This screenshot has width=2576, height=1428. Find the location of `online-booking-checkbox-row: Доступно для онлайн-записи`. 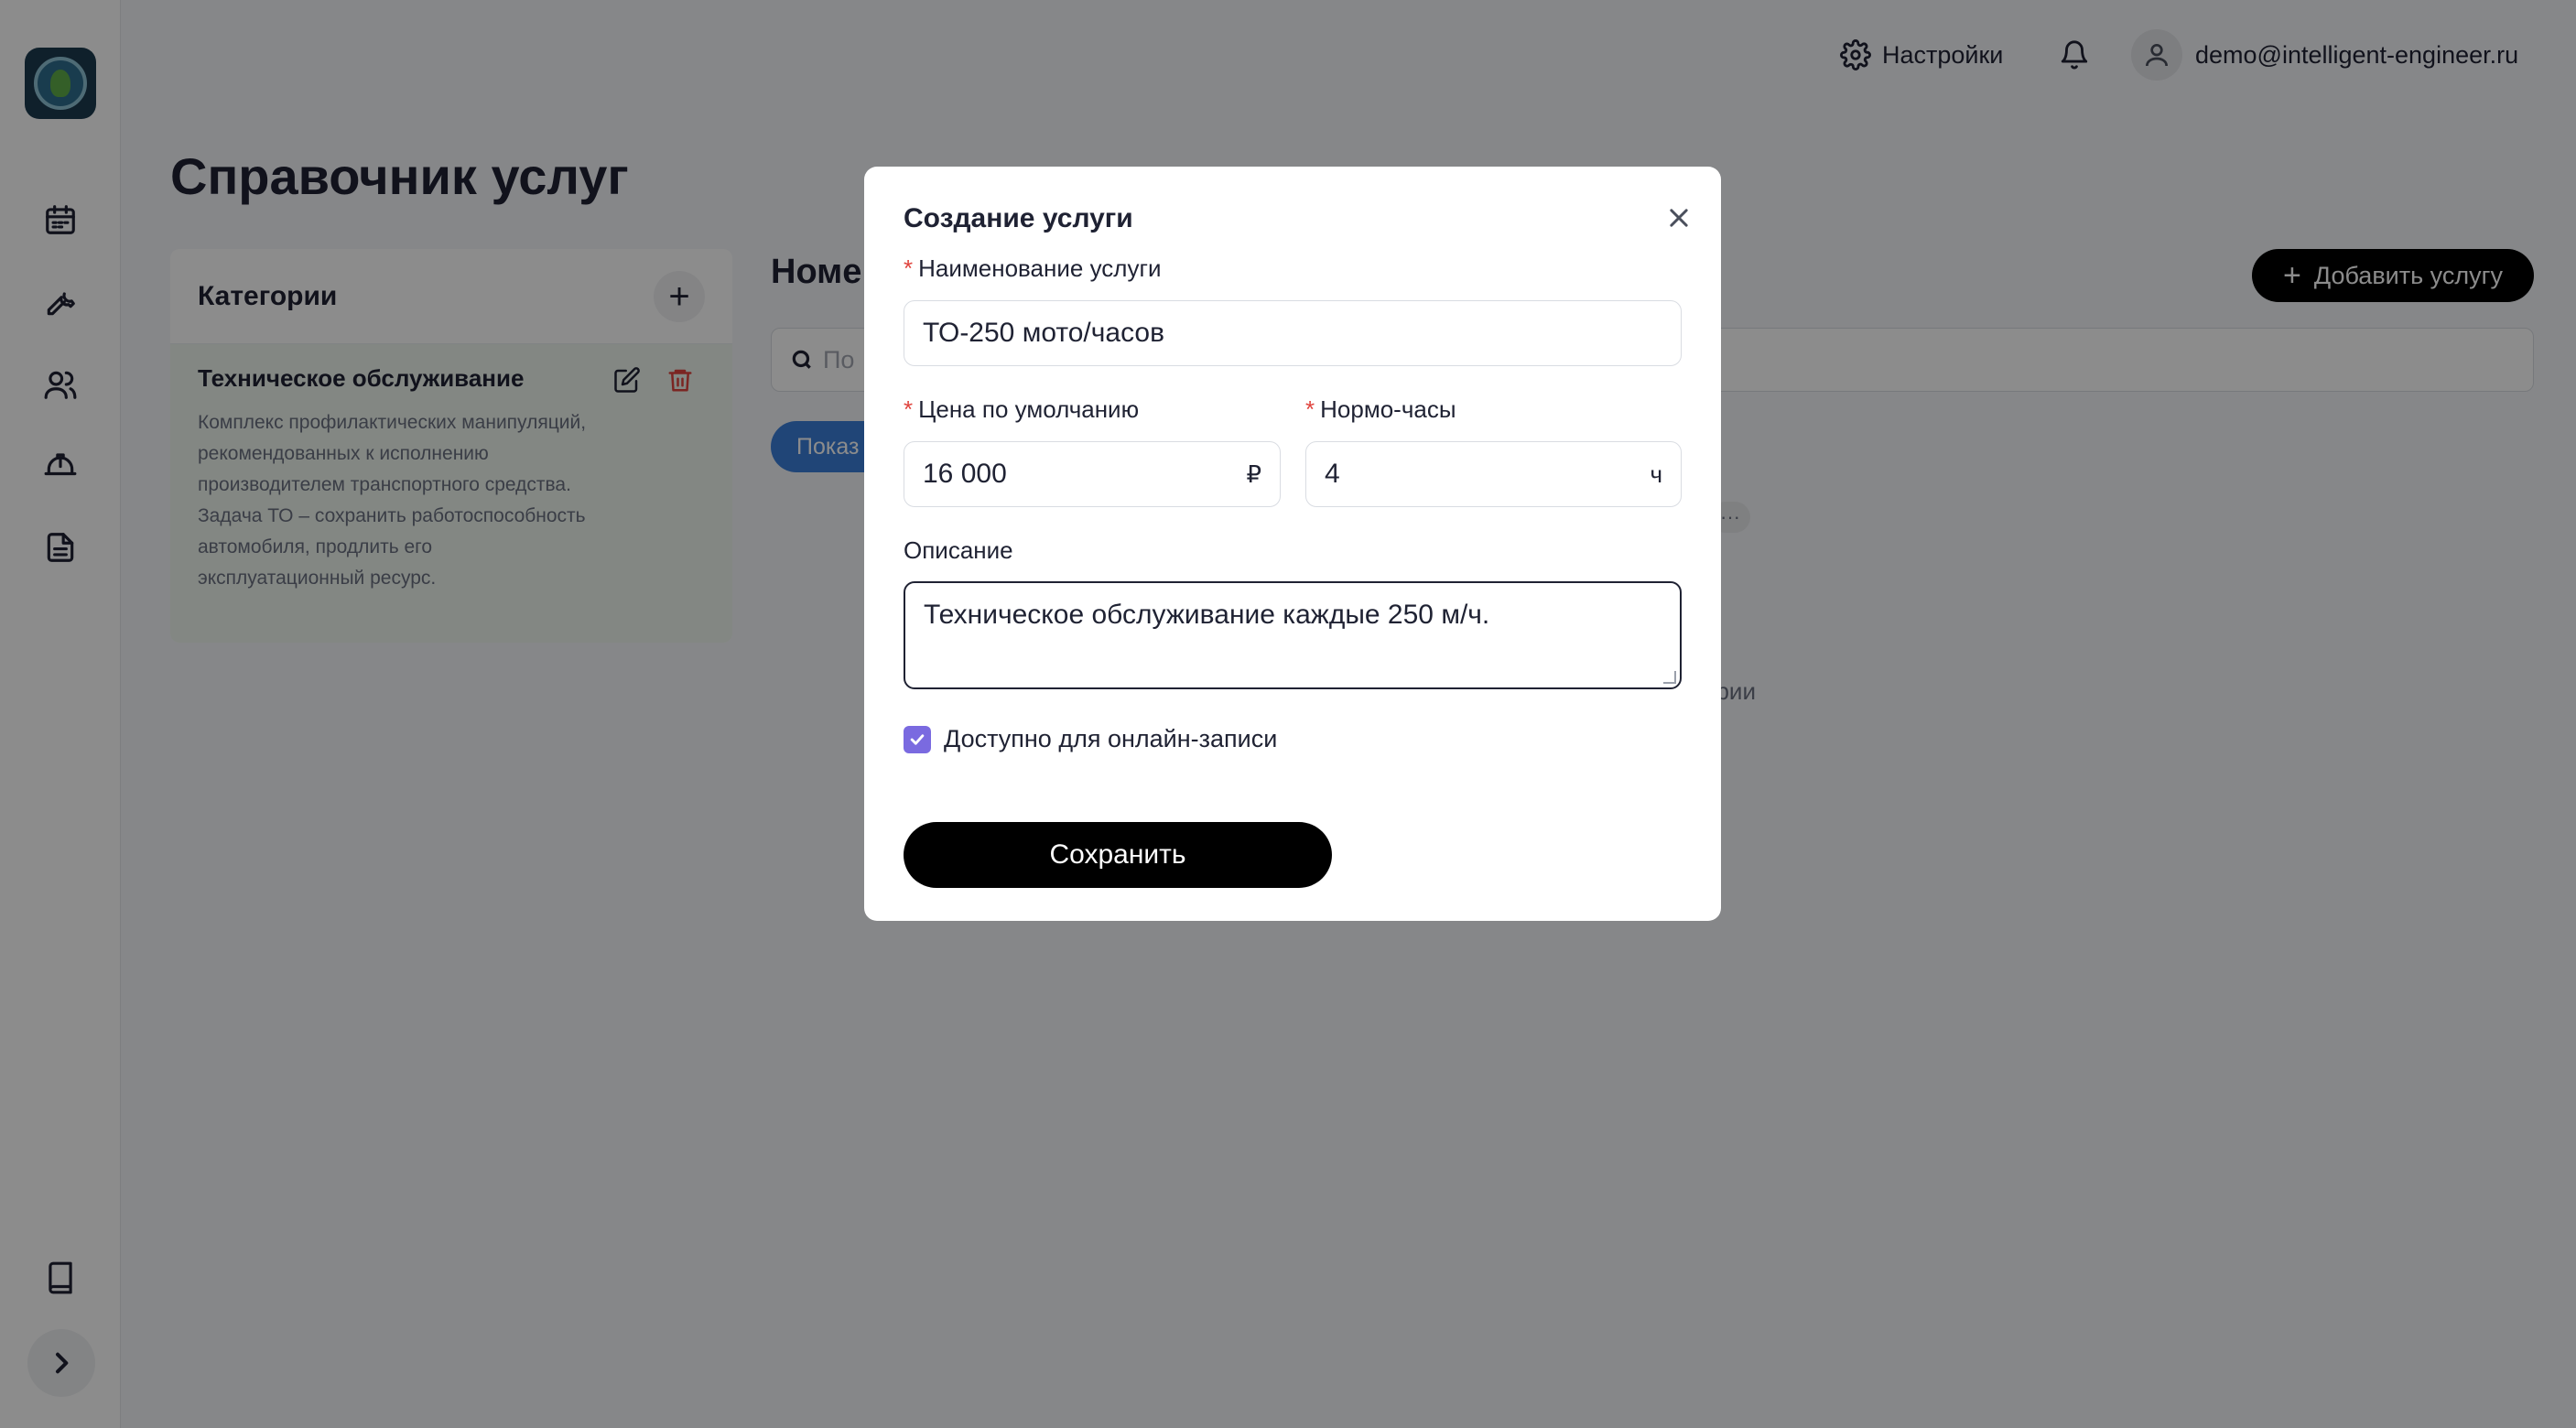

online-booking-checkbox-row: Доступно для онлайн-записи is located at coordinates (1091, 739).